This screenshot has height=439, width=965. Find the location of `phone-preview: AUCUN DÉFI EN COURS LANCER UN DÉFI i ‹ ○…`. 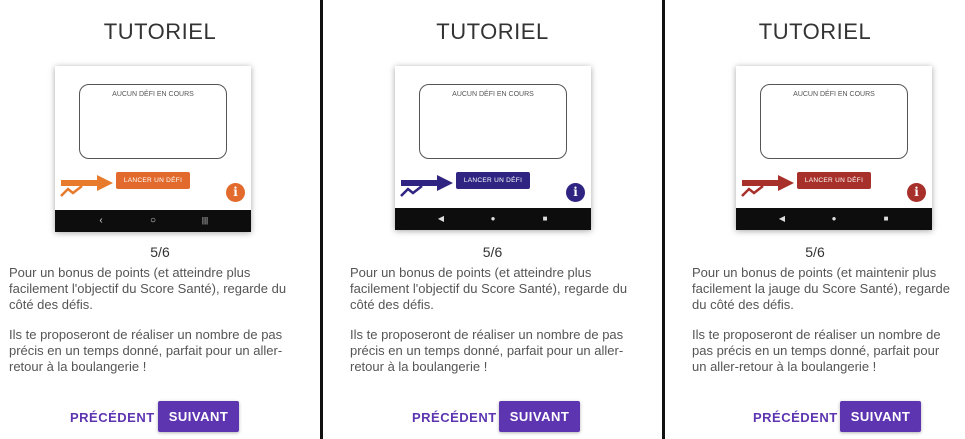

phone-preview: AUCUN DÉFI EN COURS LANCER UN DÉFI i ‹ ○… is located at coordinates (153, 149).